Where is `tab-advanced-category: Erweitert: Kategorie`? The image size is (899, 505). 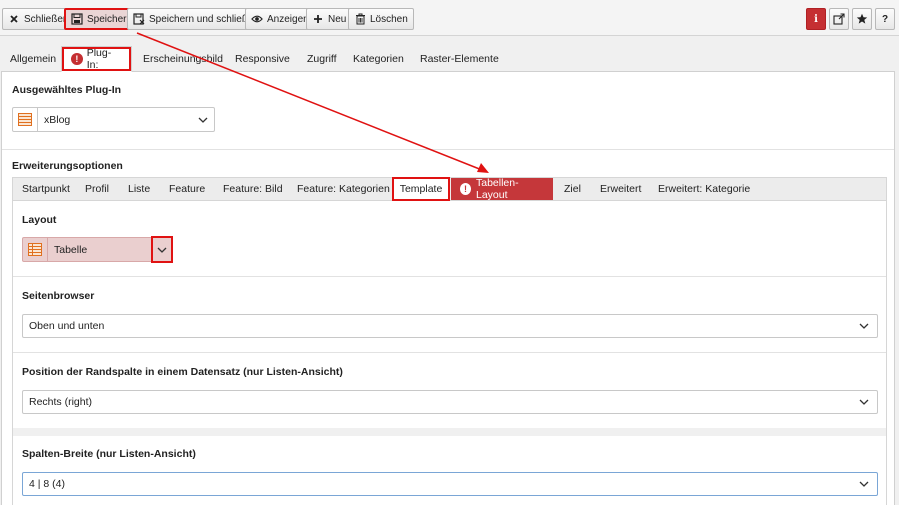
tab-advanced-category: Erweitert: Kategorie is located at coordinates (704, 189).